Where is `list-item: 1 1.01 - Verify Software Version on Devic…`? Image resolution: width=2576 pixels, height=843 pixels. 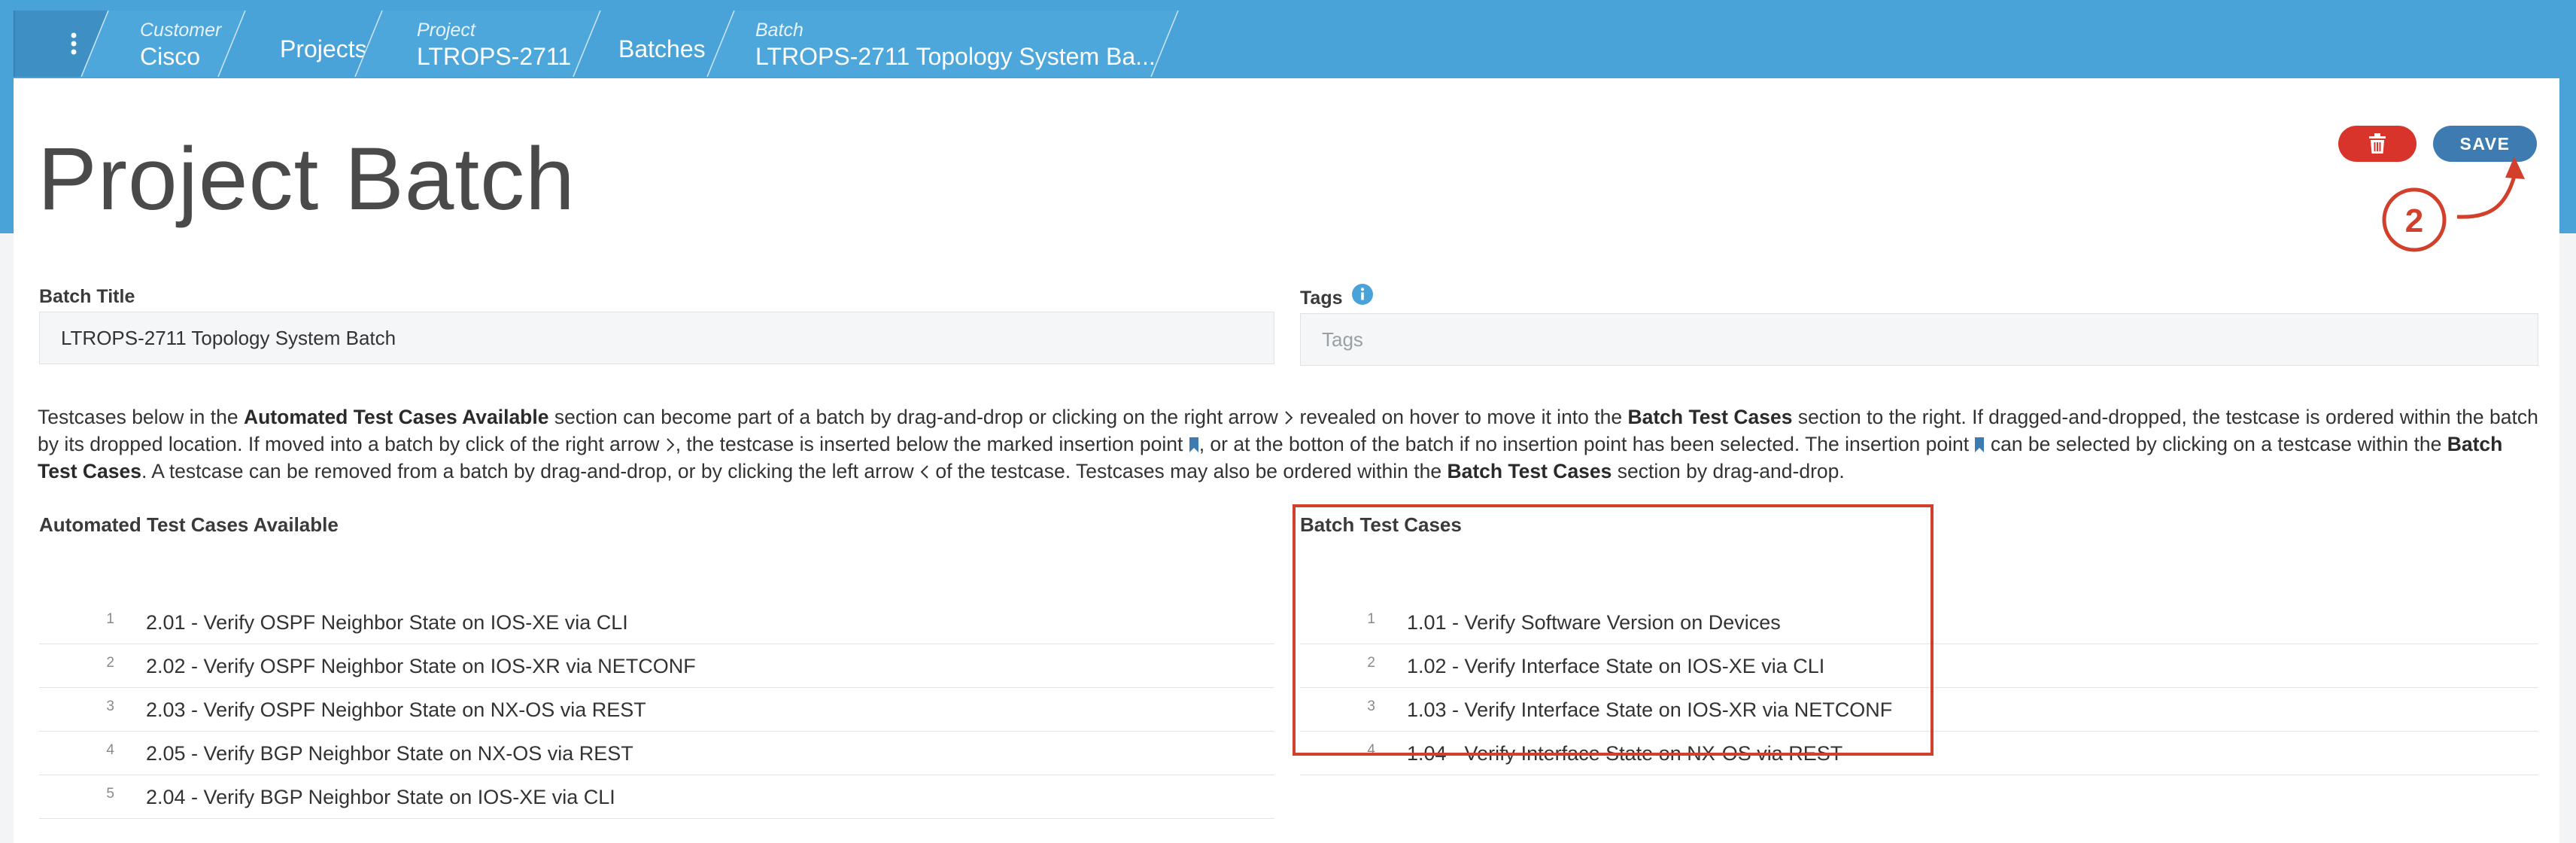
list-item: 1 1.01 - Verify Software Version on Devic… is located at coordinates (1919, 622).